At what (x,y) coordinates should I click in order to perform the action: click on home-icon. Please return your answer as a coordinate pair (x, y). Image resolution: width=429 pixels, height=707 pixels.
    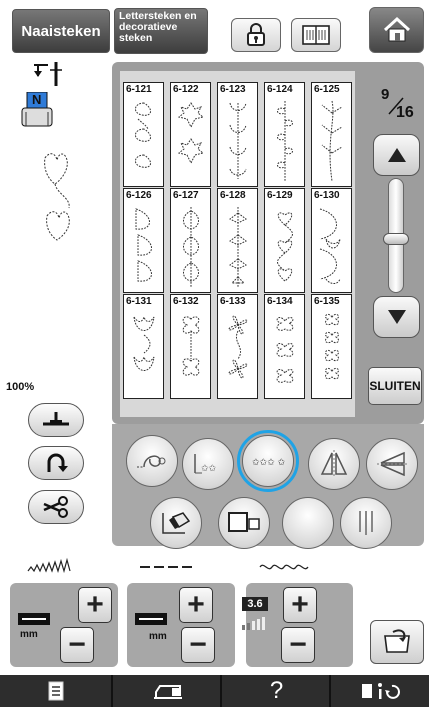
    Looking at the image, I should click on (396, 29).